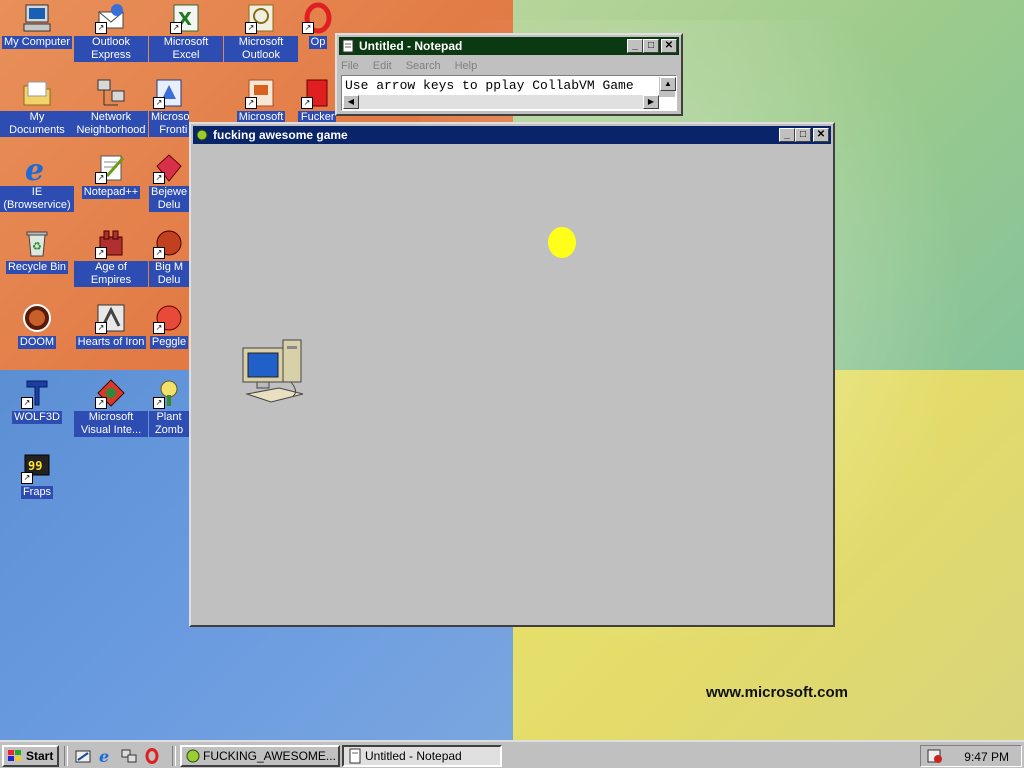  I want to click on powerpoint-icon: ↗, so click(261, 93).